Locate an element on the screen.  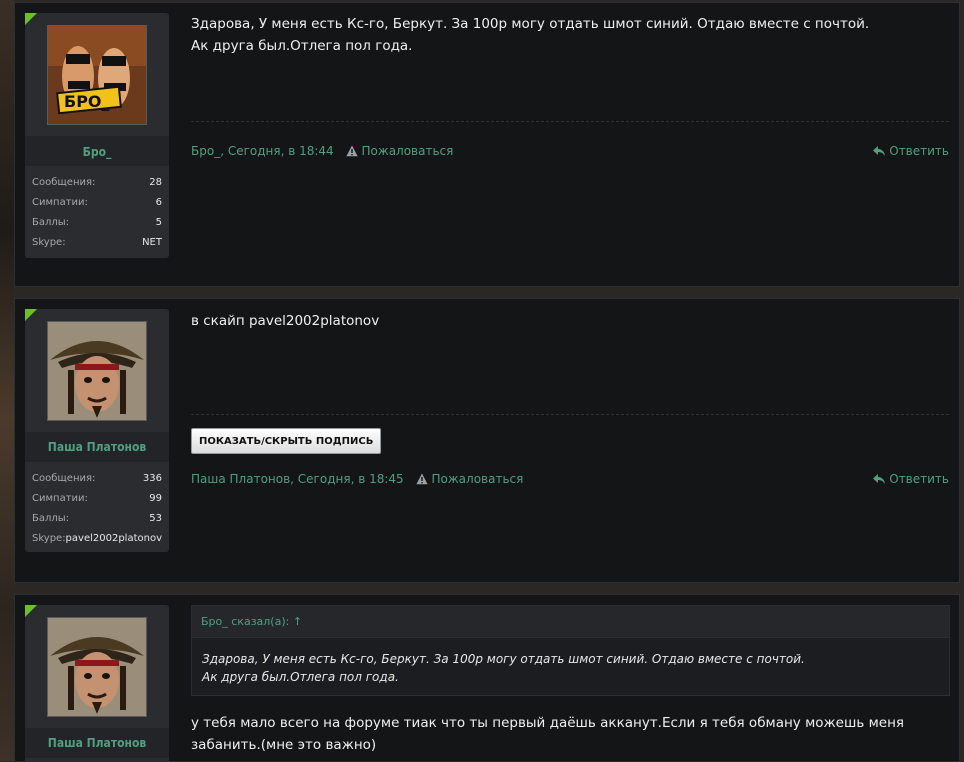
avatar: БРО_ is located at coordinates (97, 75).